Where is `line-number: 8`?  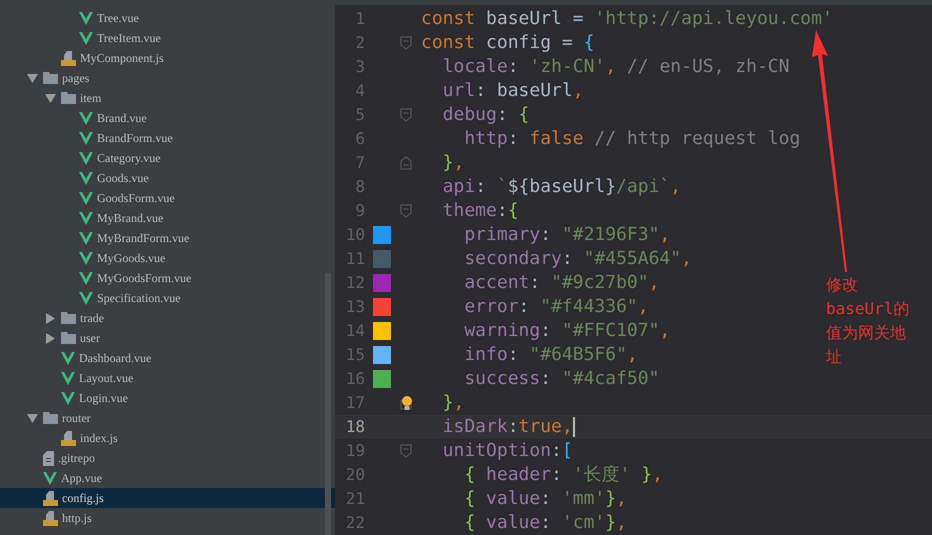
line-number: 8 is located at coordinates (359, 187).